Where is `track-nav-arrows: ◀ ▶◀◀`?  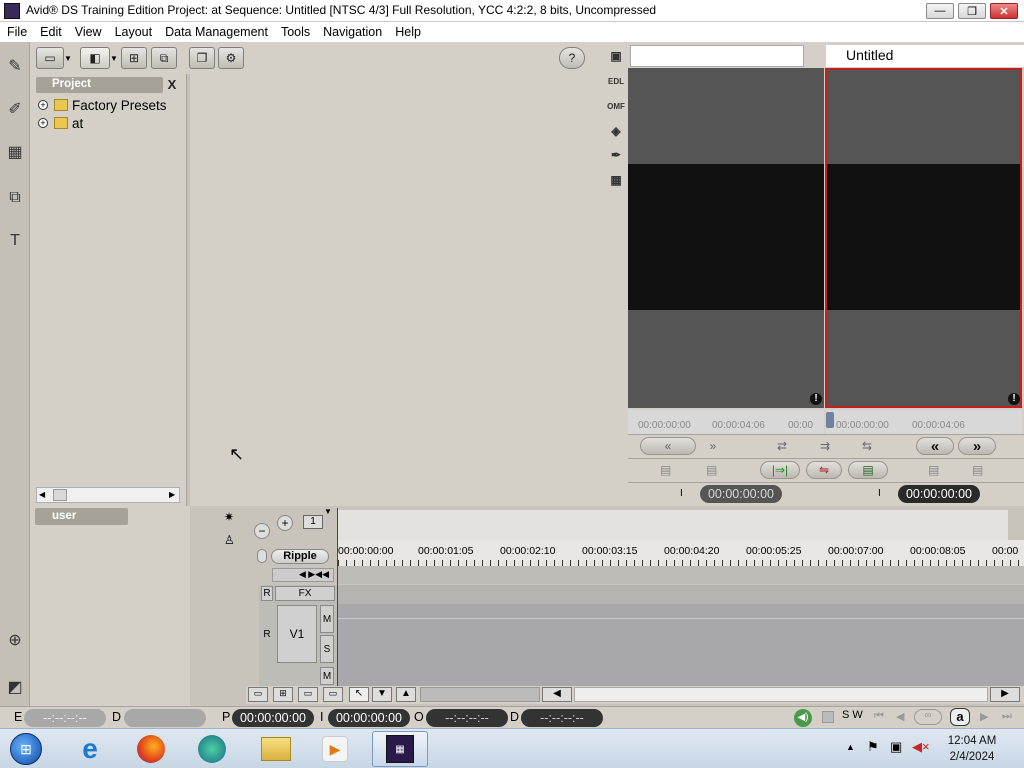
track-nav-arrows: ◀ ▶◀◀ is located at coordinates (303, 575).